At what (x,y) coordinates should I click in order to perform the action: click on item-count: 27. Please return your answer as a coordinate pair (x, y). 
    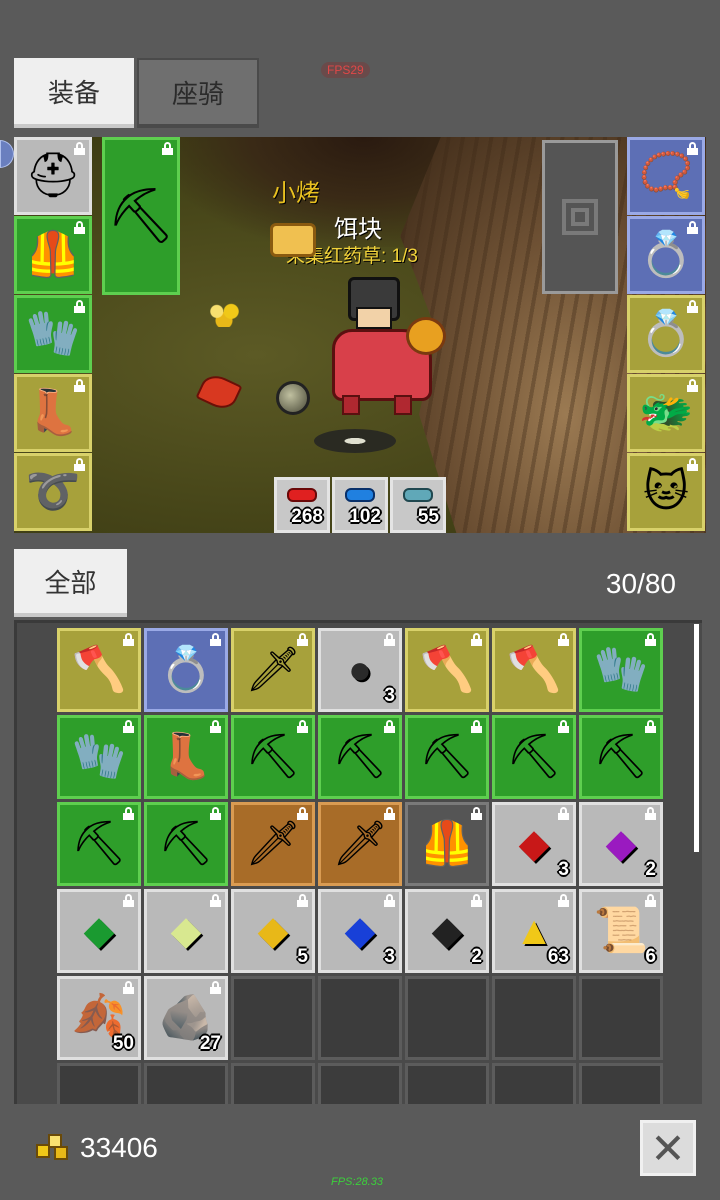
    Looking at the image, I should click on (210, 1043).